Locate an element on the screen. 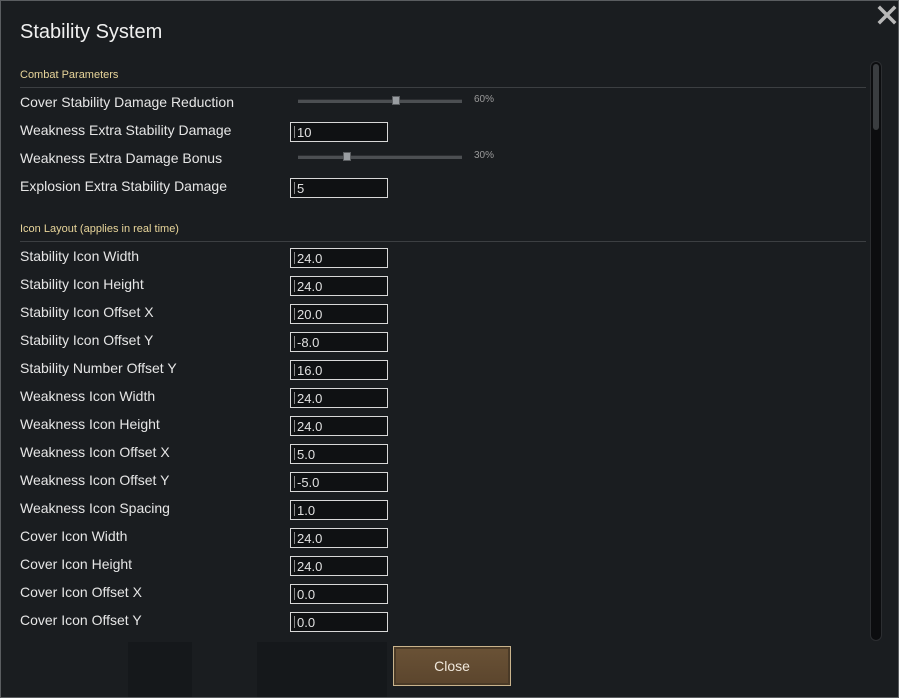 This screenshot has width=899, height=698. cover-reduction-label: Cover Stability Damage Reduction is located at coordinates (127, 102).